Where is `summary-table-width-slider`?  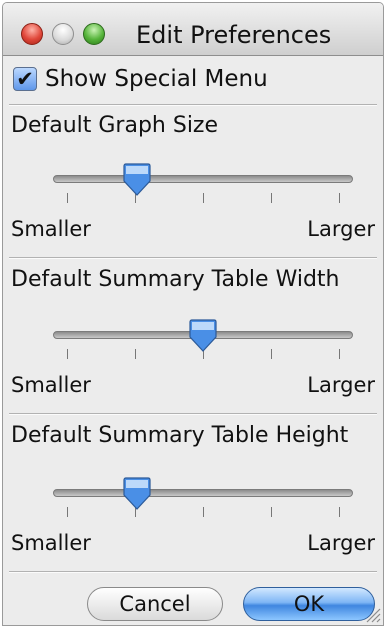
summary-table-width-slider is located at coordinates (203, 339).